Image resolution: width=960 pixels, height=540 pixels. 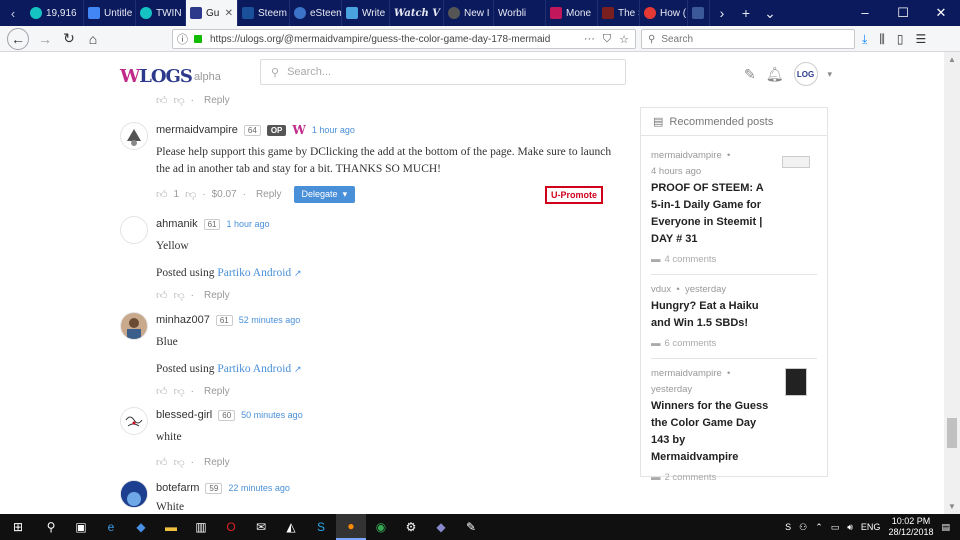 I want to click on chevron-up-icon: ⌃, so click(x=819, y=527).